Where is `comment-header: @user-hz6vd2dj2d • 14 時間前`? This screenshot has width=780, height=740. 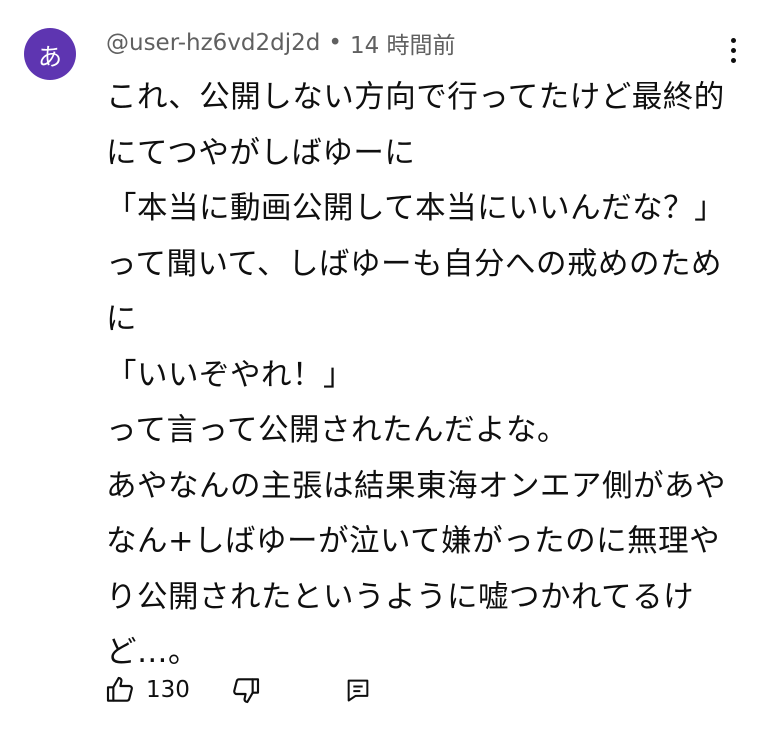
comment-header: @user-hz6vd2dj2d • 14 時間前 is located at coordinates (281, 43).